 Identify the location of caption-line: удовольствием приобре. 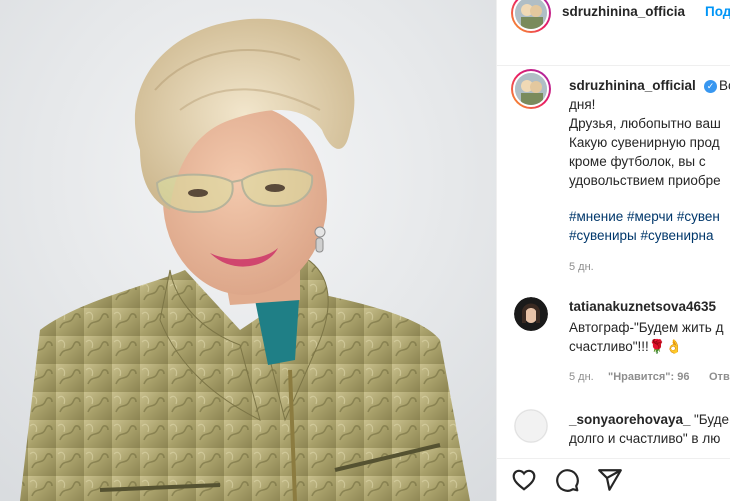
(645, 180).